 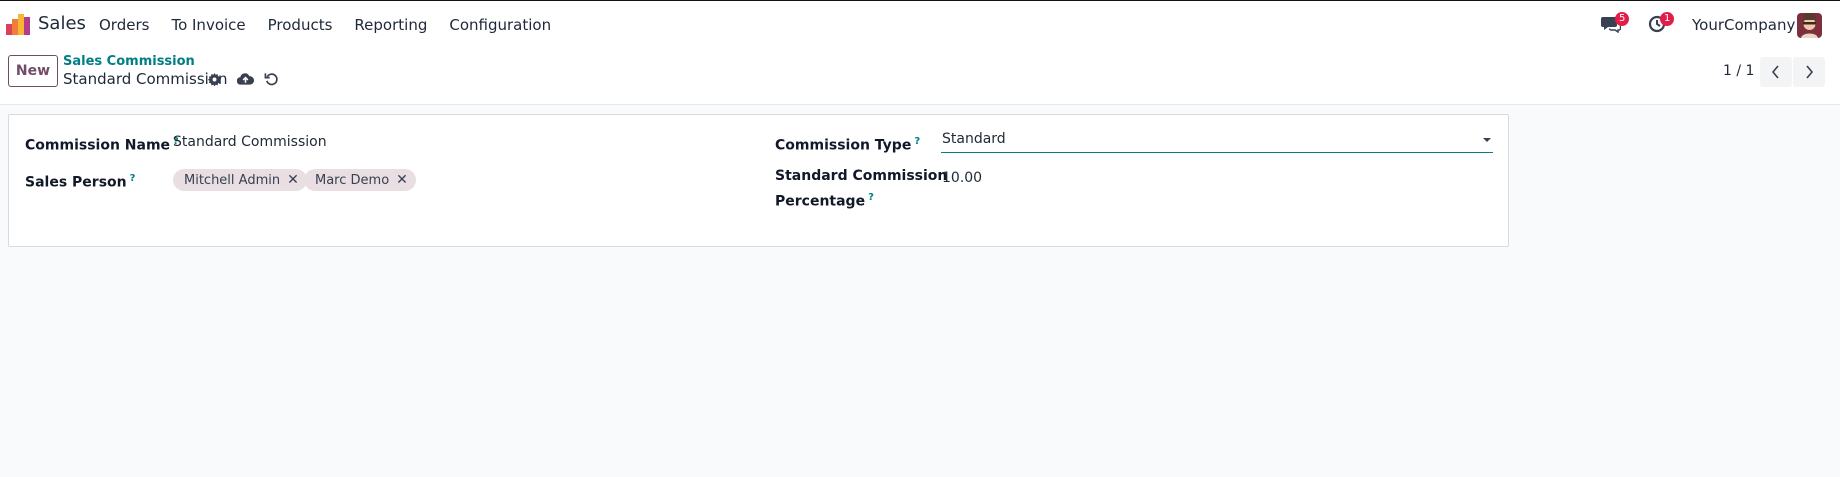 I want to click on std-pct-label-line2: Percentage, so click(x=820, y=201).